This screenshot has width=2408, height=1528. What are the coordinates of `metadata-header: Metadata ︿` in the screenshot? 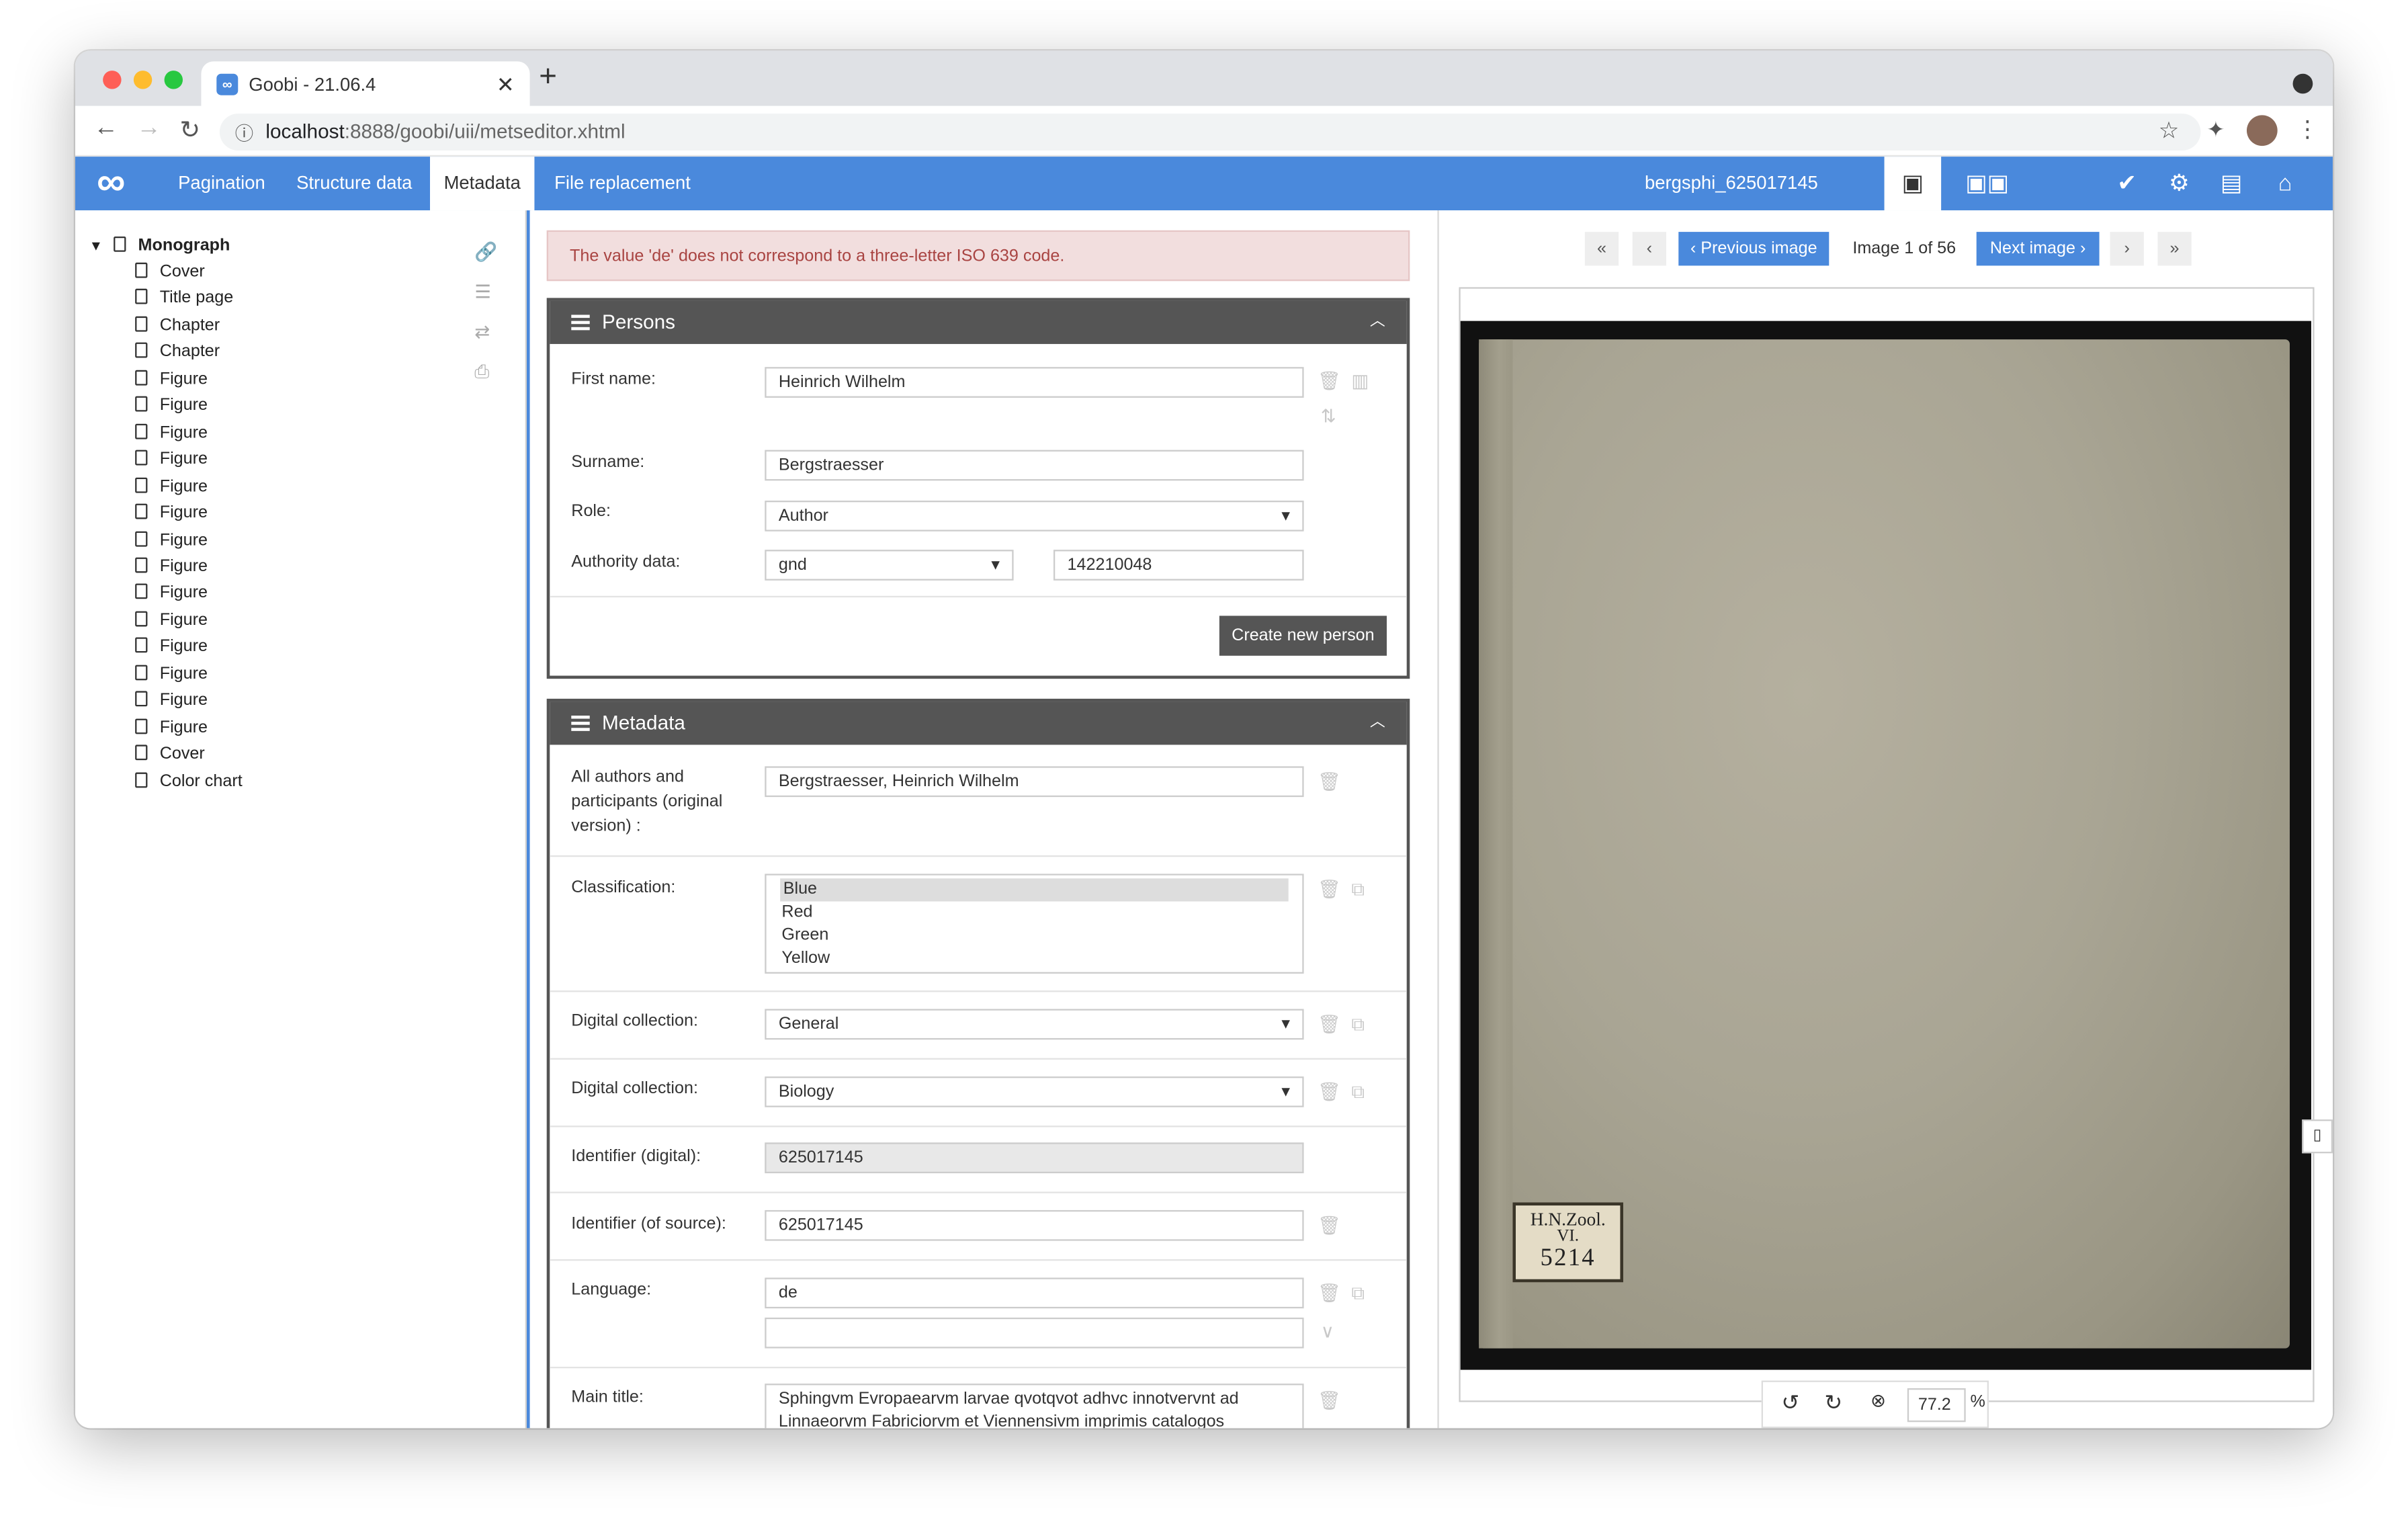 It's located at (978, 723).